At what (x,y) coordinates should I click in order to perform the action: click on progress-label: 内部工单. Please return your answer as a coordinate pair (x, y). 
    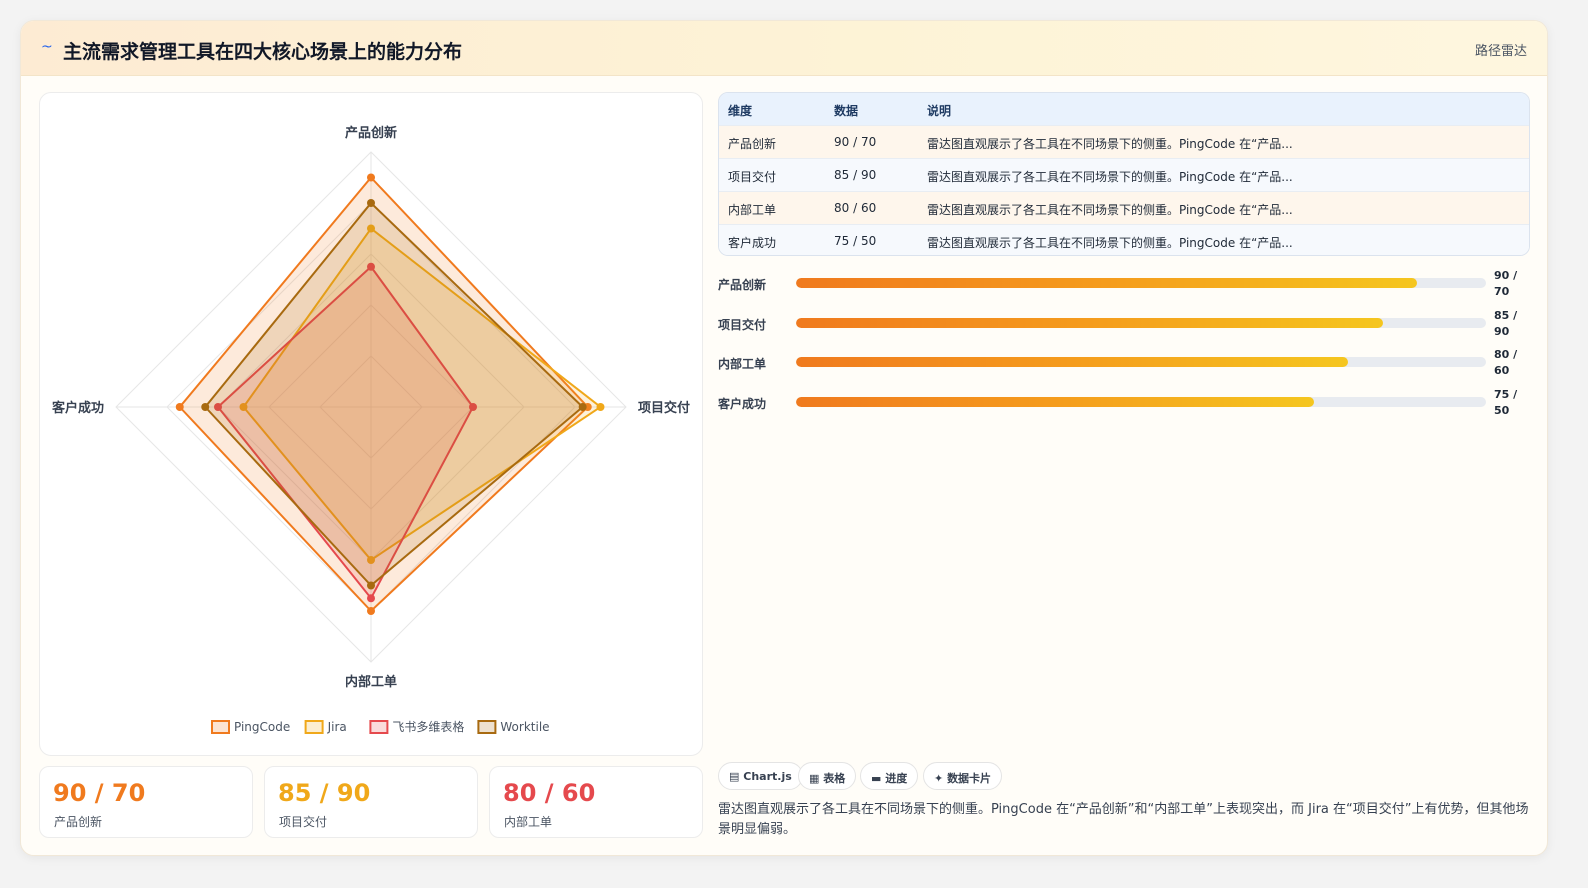
    Looking at the image, I should click on (742, 364).